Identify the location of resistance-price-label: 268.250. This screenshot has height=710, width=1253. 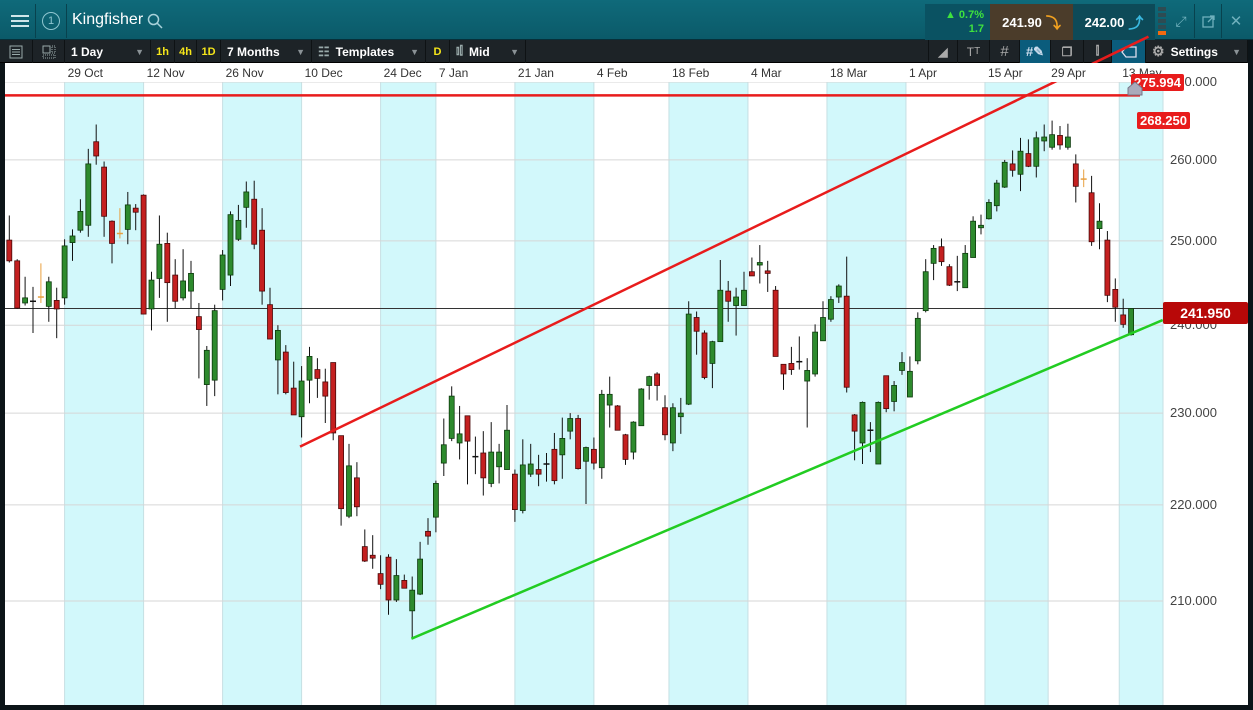
(1163, 120).